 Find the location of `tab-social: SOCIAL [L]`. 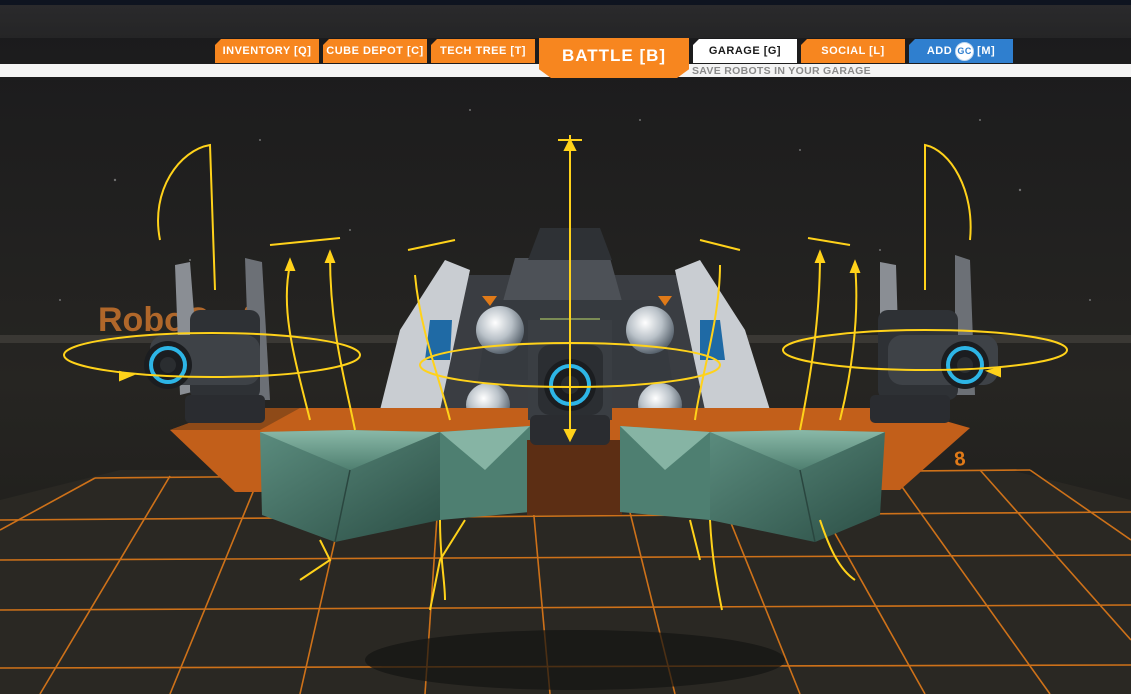

tab-social: SOCIAL [L] is located at coordinates (853, 51).